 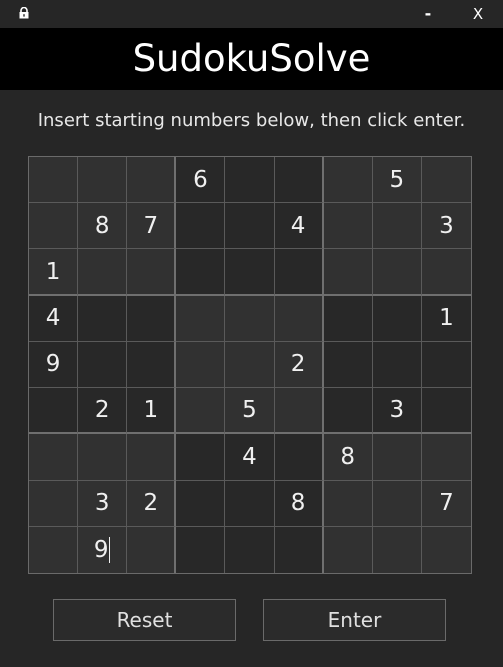 I want to click on sudoku-cell-r6-c6, so click(x=299, y=411).